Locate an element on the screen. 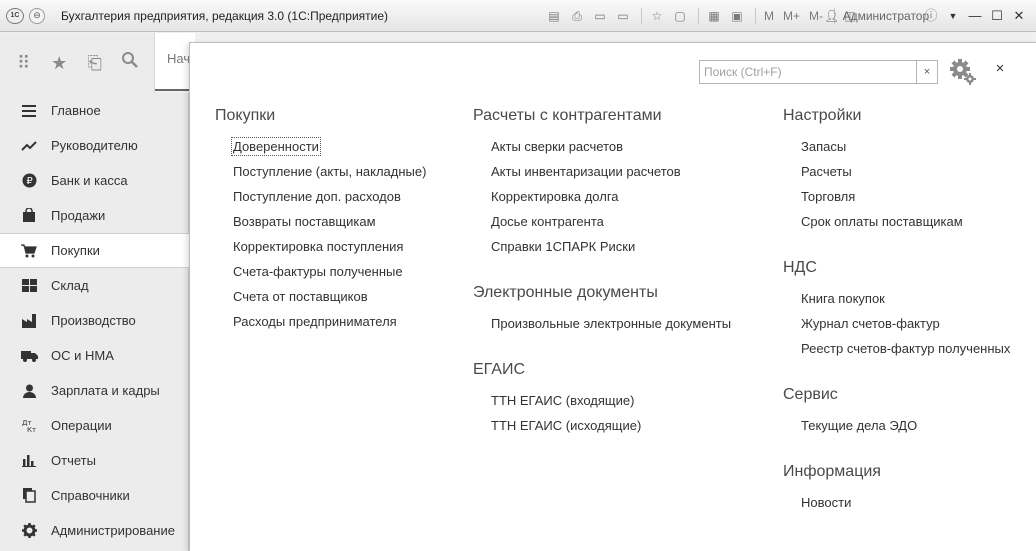 This screenshot has width=1036, height=551. menu-item-inventory-settings: Запасы is located at coordinates (823, 146).